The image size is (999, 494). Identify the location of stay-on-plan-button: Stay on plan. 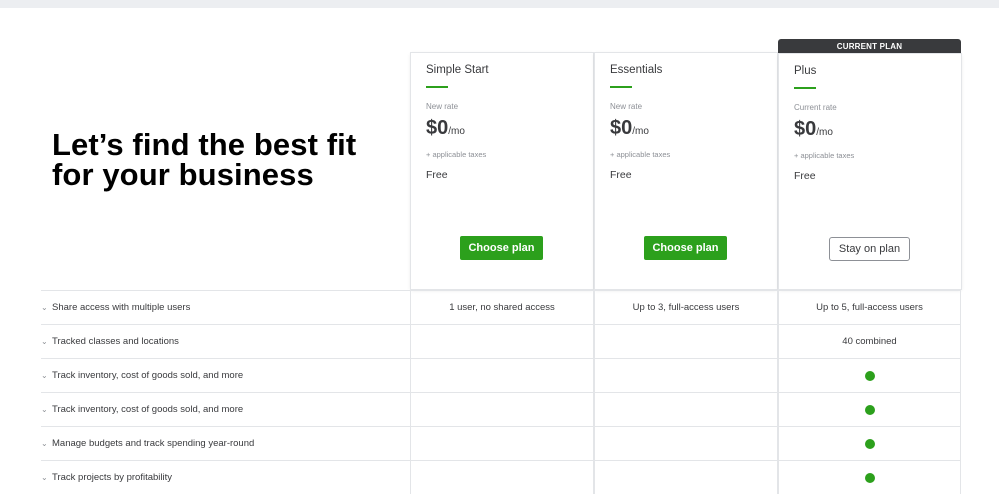
(869, 249).